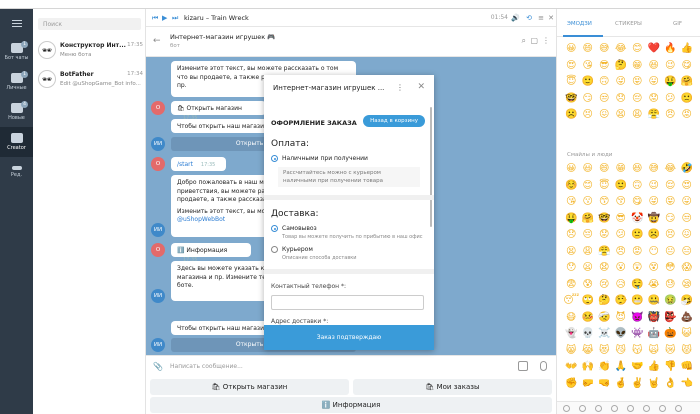 This screenshot has width=700, height=414. Describe the element at coordinates (654, 49) in the screenshot. I see `emoji-item: ❤️` at that location.